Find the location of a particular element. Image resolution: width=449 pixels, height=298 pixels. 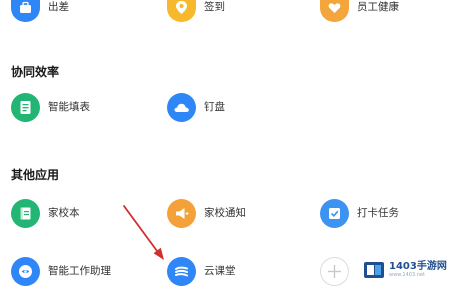

app-label: 智能工作助理 is located at coordinates (79, 271).